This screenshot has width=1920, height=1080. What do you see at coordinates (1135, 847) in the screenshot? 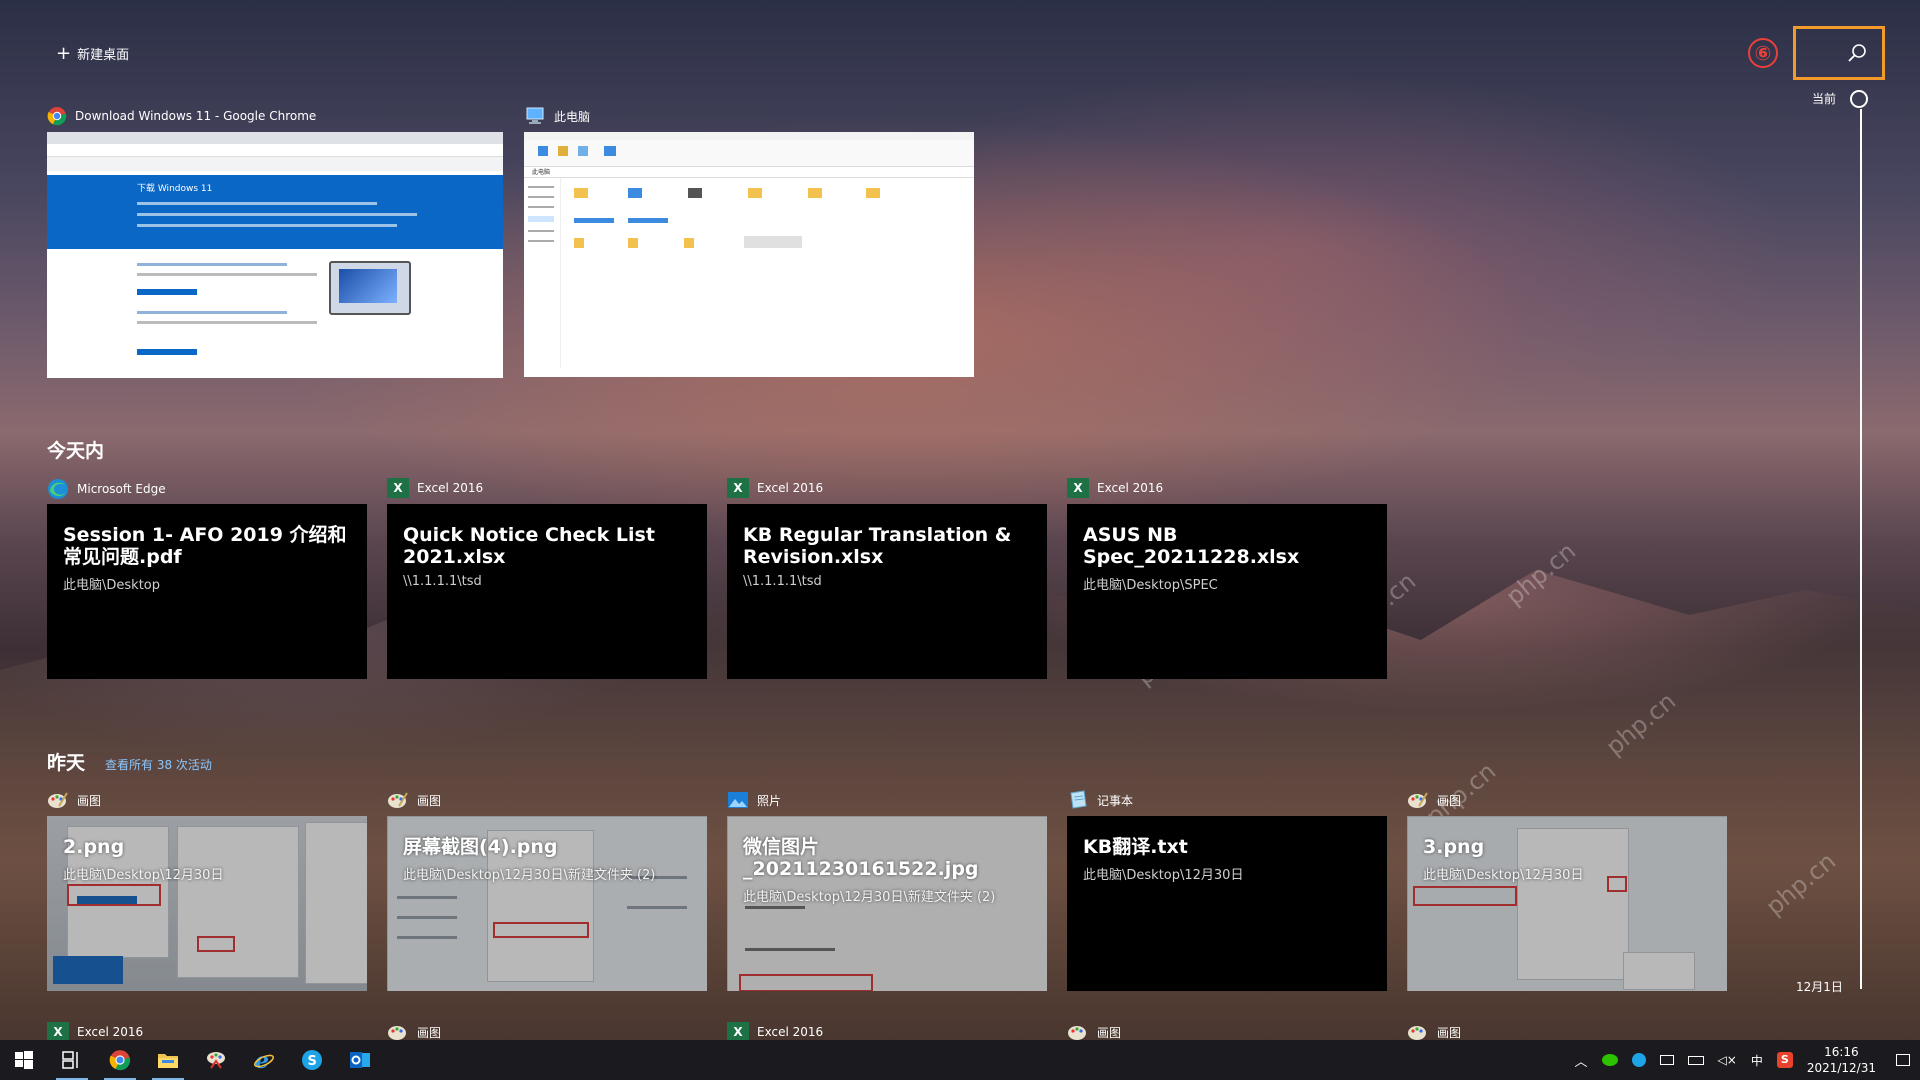
I see `activity-title: KB翻译.txt` at bounding box center [1135, 847].